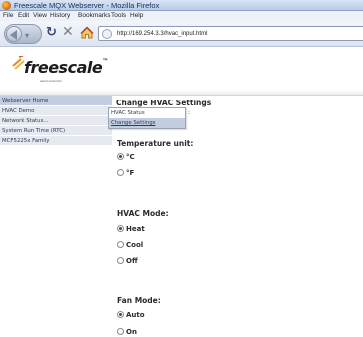  What do you see at coordinates (107, 34) in the screenshot?
I see `site-identity-icon` at bounding box center [107, 34].